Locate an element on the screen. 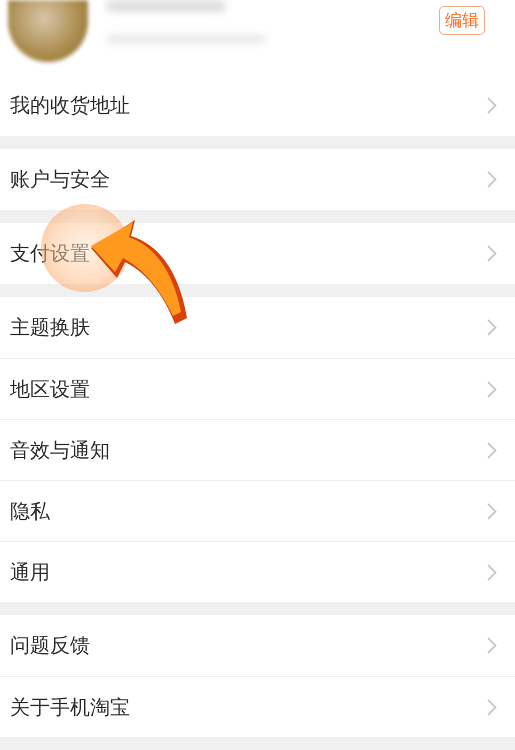 The image size is (515, 750). settings-item: 音效与通知 is located at coordinates (257, 449).